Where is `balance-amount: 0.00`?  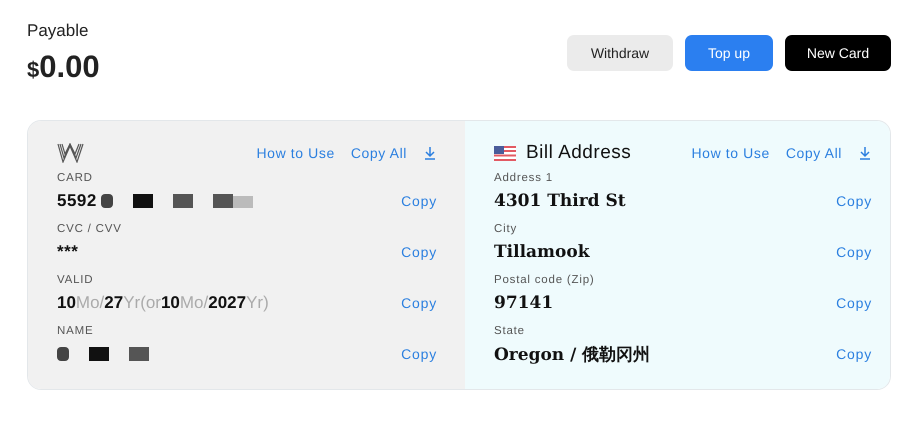 balance-amount: 0.00 is located at coordinates (69, 67).